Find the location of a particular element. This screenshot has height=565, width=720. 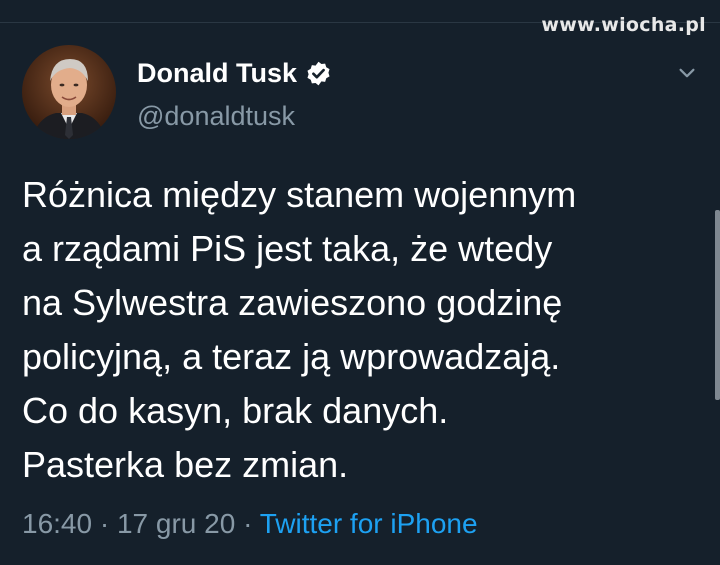

scrollbar is located at coordinates (717, 305).